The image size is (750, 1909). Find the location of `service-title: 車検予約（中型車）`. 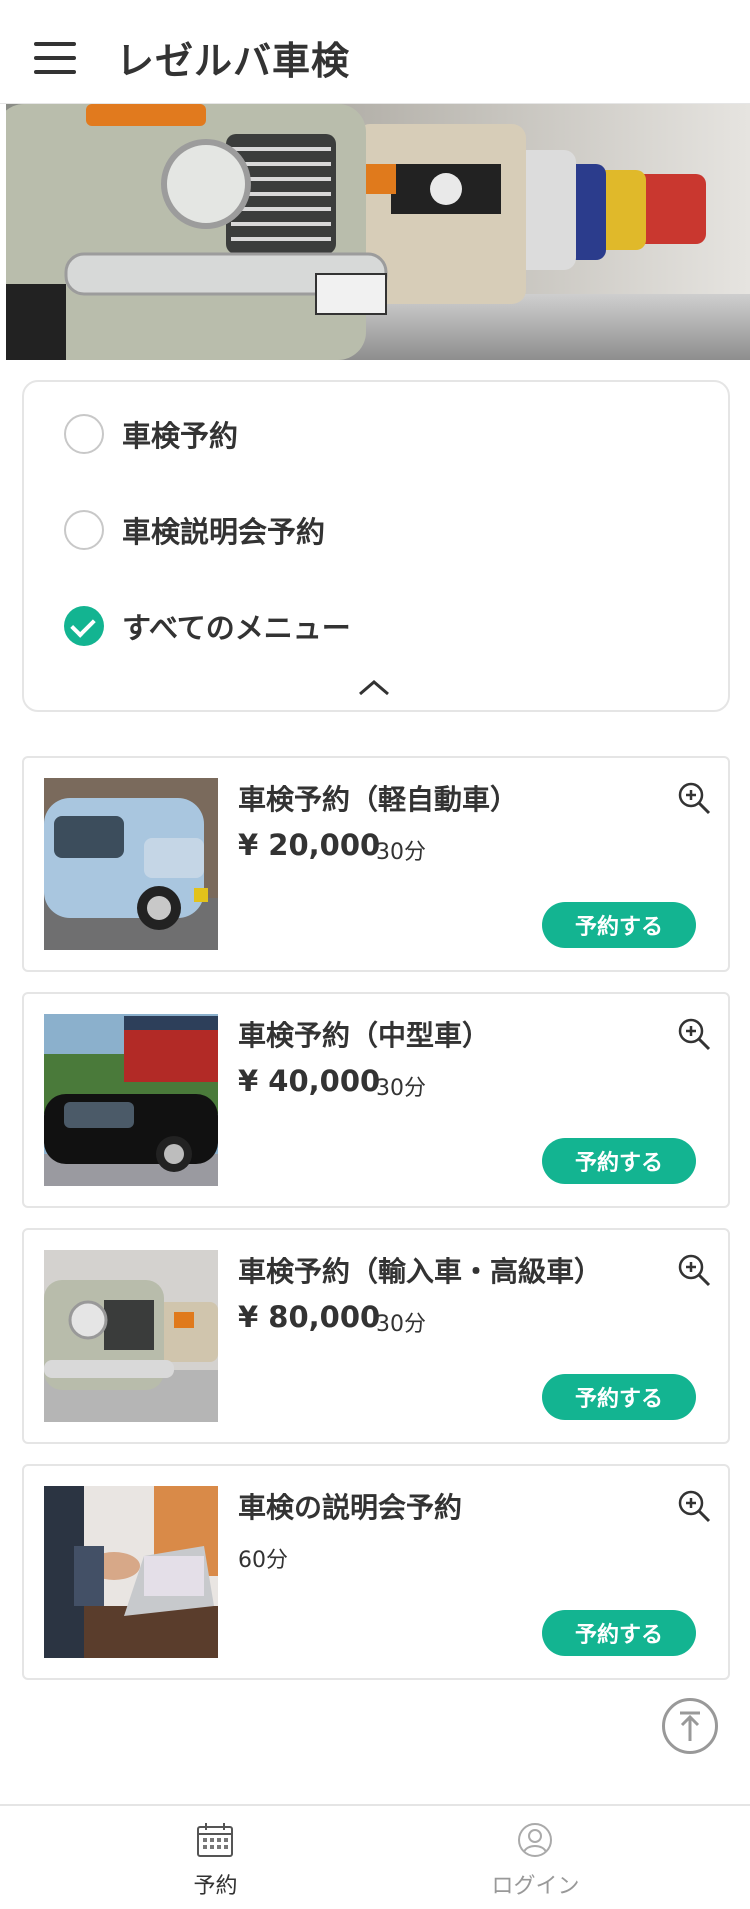

service-title: 車検予約（中型車） is located at coordinates (364, 1035).